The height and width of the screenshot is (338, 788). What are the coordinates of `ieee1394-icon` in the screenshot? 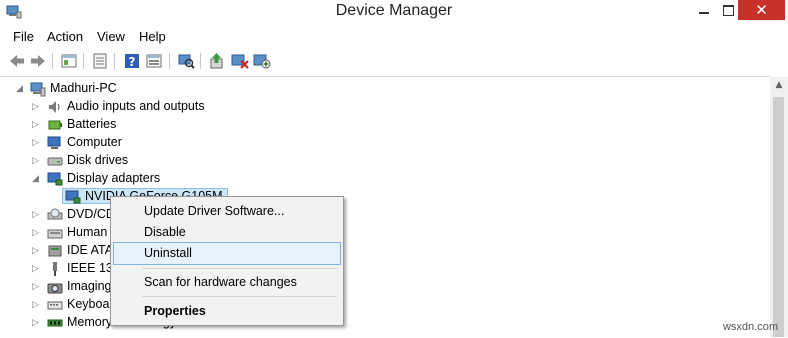 It's located at (55, 269).